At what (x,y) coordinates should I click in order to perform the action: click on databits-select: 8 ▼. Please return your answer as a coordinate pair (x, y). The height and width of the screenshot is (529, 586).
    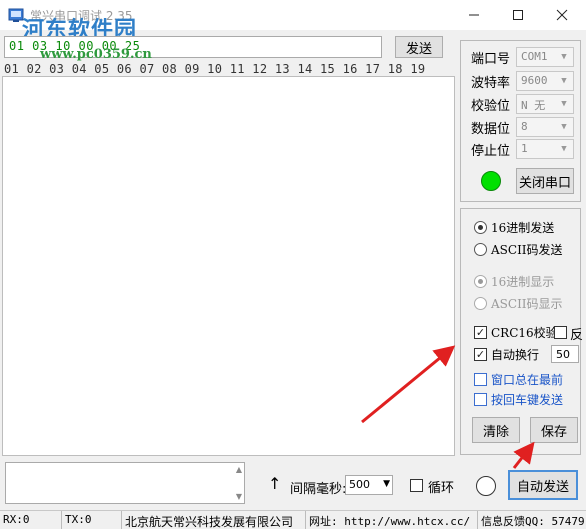
    Looking at the image, I should click on (545, 127).